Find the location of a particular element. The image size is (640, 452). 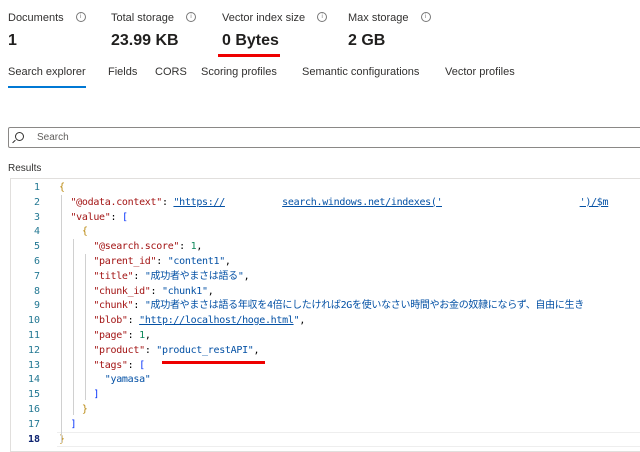

line-number: 9 is located at coordinates (36, 306).